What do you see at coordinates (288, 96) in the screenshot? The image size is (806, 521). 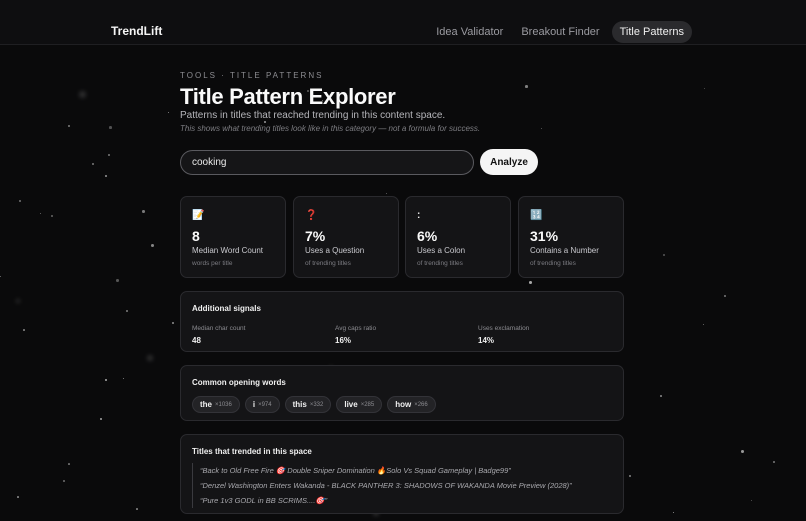 I see `page-title: Title Pattern Explorer` at bounding box center [288, 96].